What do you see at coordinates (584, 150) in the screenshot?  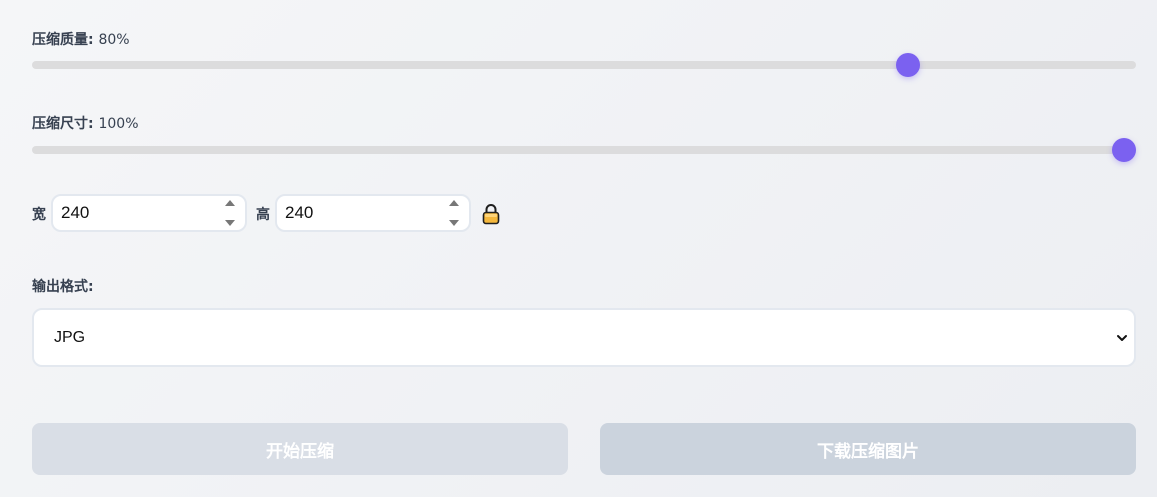 I see `size-slider` at bounding box center [584, 150].